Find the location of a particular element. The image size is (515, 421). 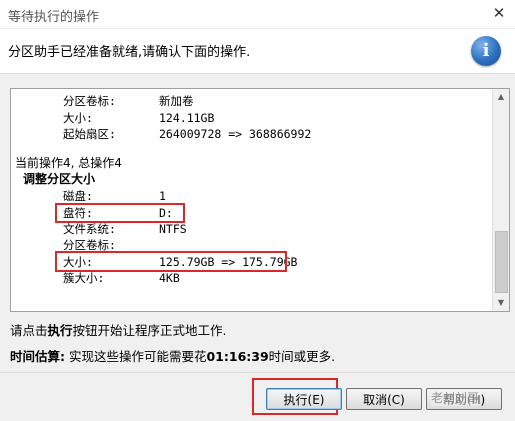

vertical-scrollbar: ▲ ▼ is located at coordinates (500, 200).